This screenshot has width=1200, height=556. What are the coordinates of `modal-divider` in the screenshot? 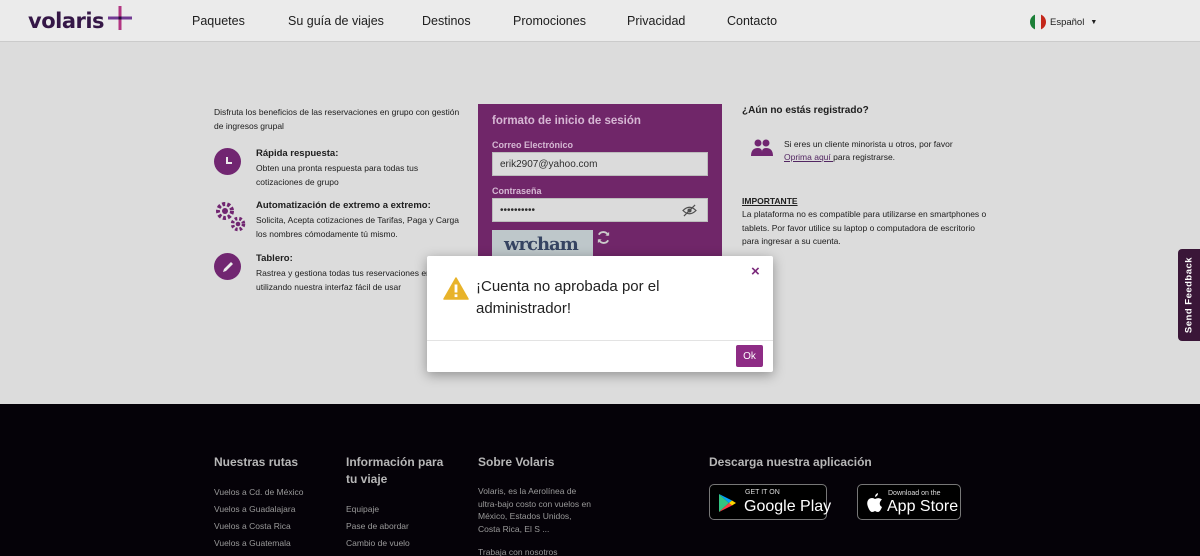 It's located at (600, 340).